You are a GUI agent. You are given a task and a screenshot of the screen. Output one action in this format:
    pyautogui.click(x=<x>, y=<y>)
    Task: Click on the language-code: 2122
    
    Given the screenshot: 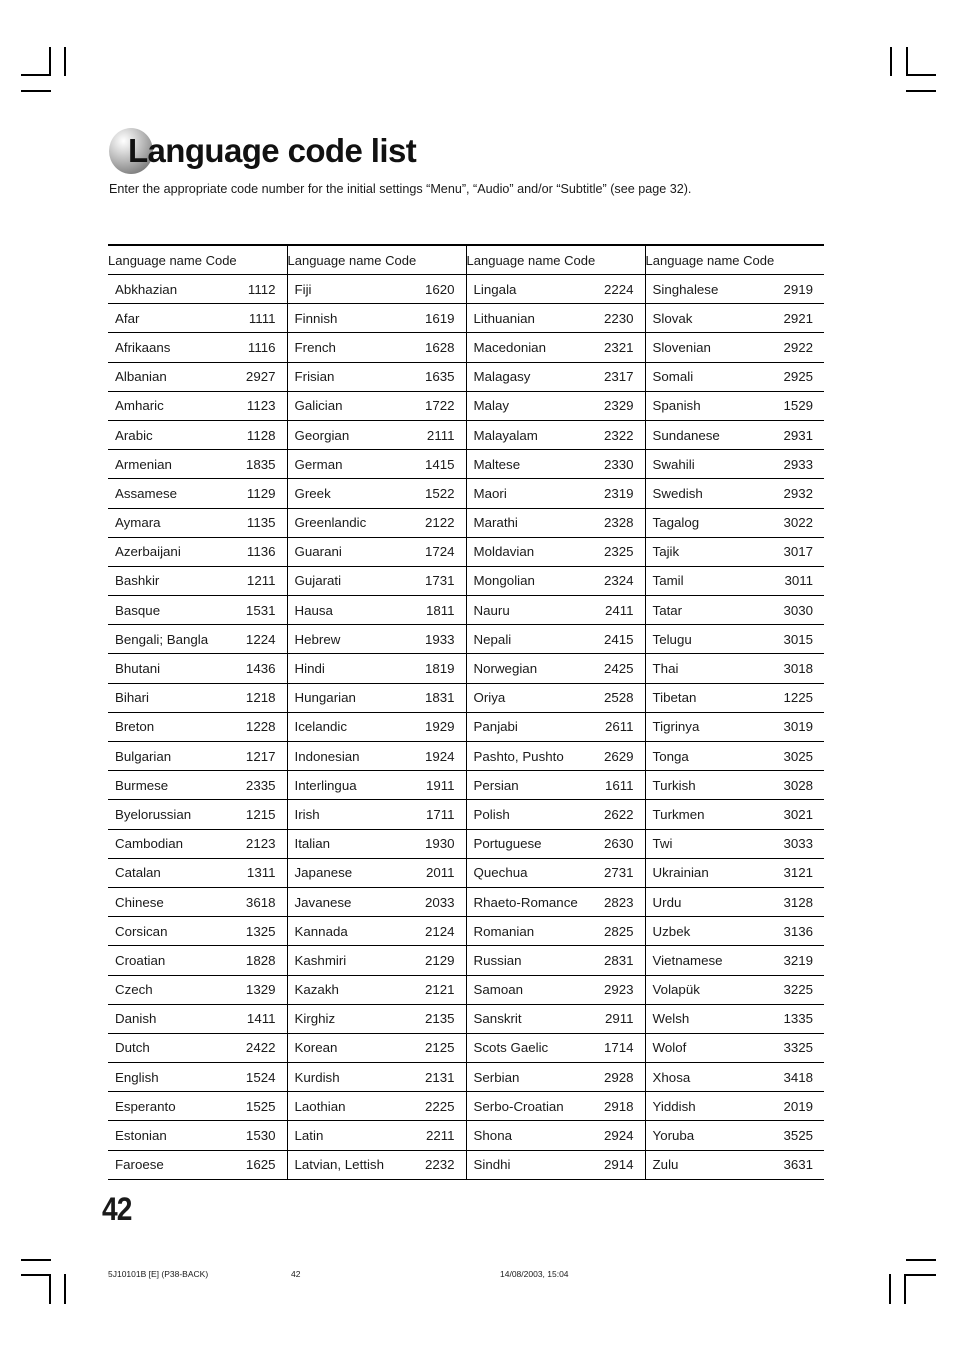 What is the action you would take?
    pyautogui.click(x=433, y=523)
    